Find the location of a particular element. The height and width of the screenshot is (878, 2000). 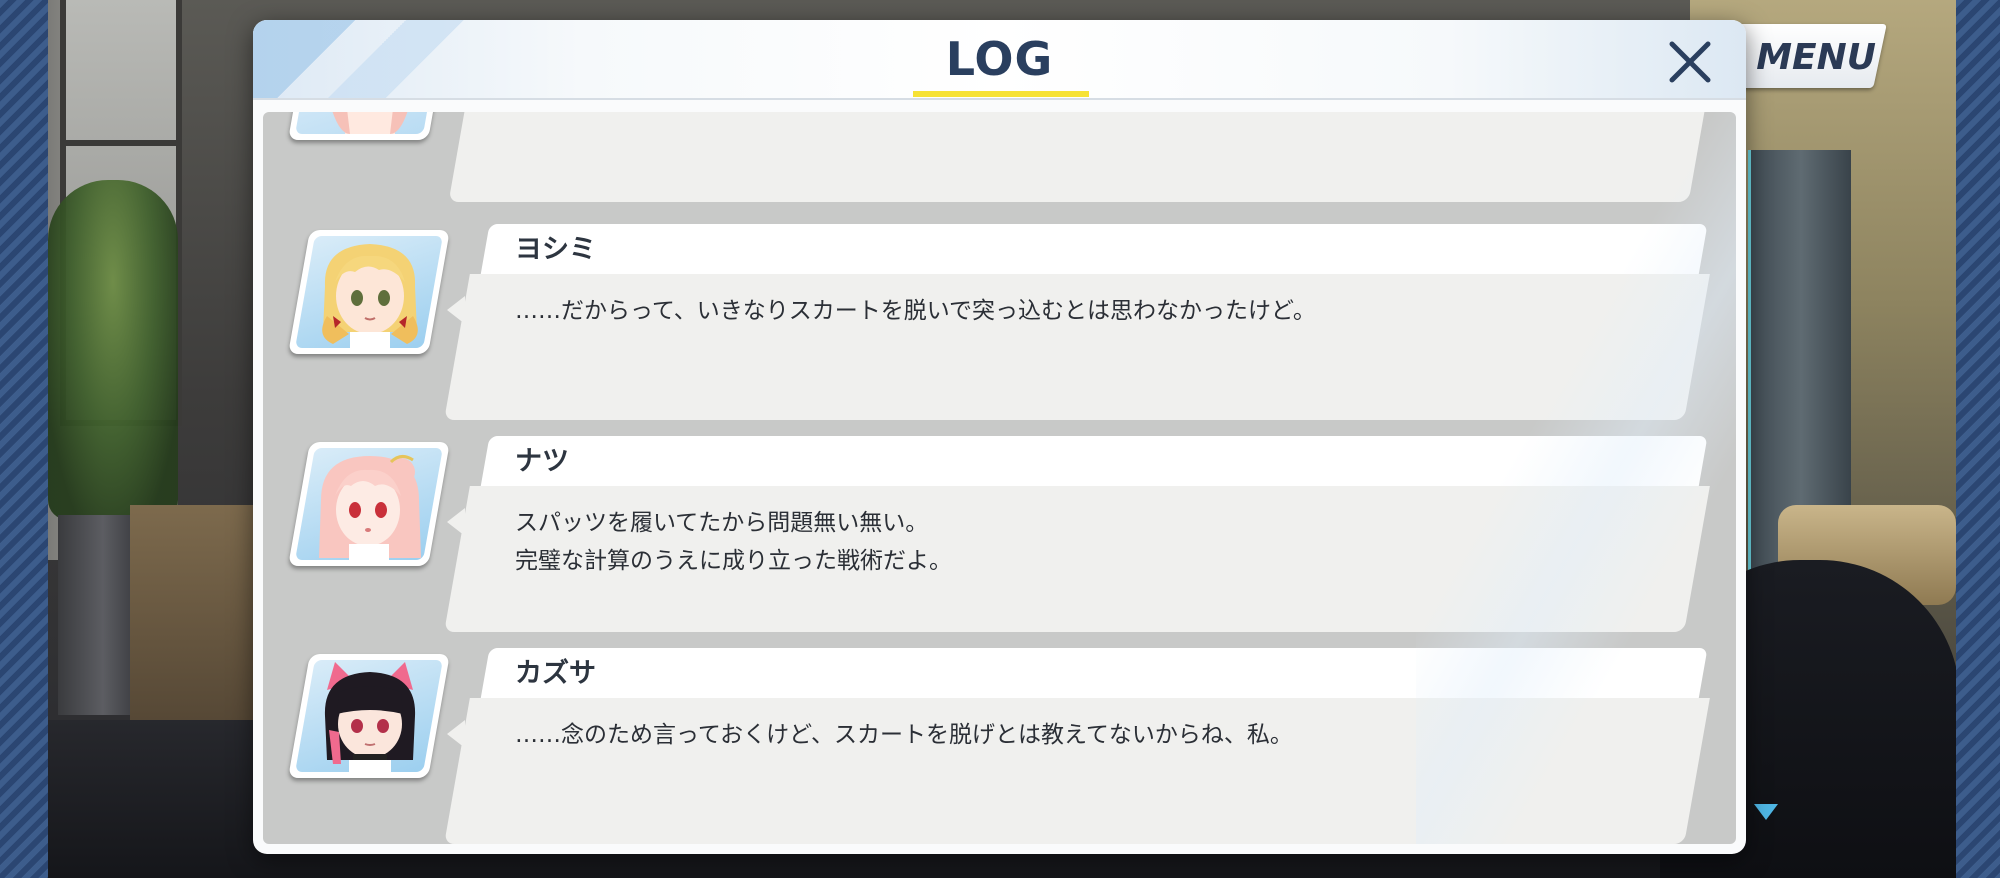

message-text: ……念のため言っておくけど、スカートを脱げとは教えてないからね、私。 is located at coordinates (904, 735).